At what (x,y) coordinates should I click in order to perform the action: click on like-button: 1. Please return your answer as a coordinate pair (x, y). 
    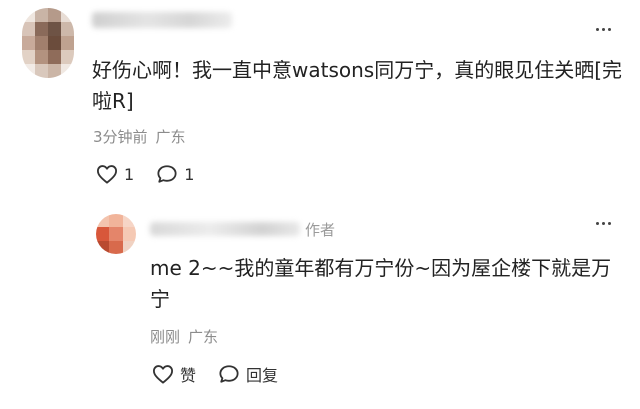
    Looking at the image, I should click on (115, 174).